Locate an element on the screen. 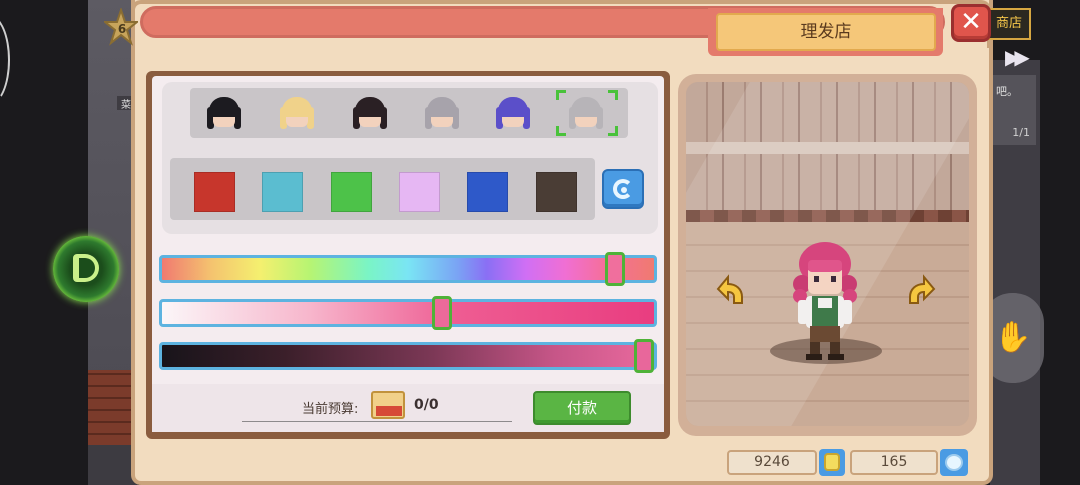 This screenshot has height=485, width=1080. saturation-slider is located at coordinates (408, 313).